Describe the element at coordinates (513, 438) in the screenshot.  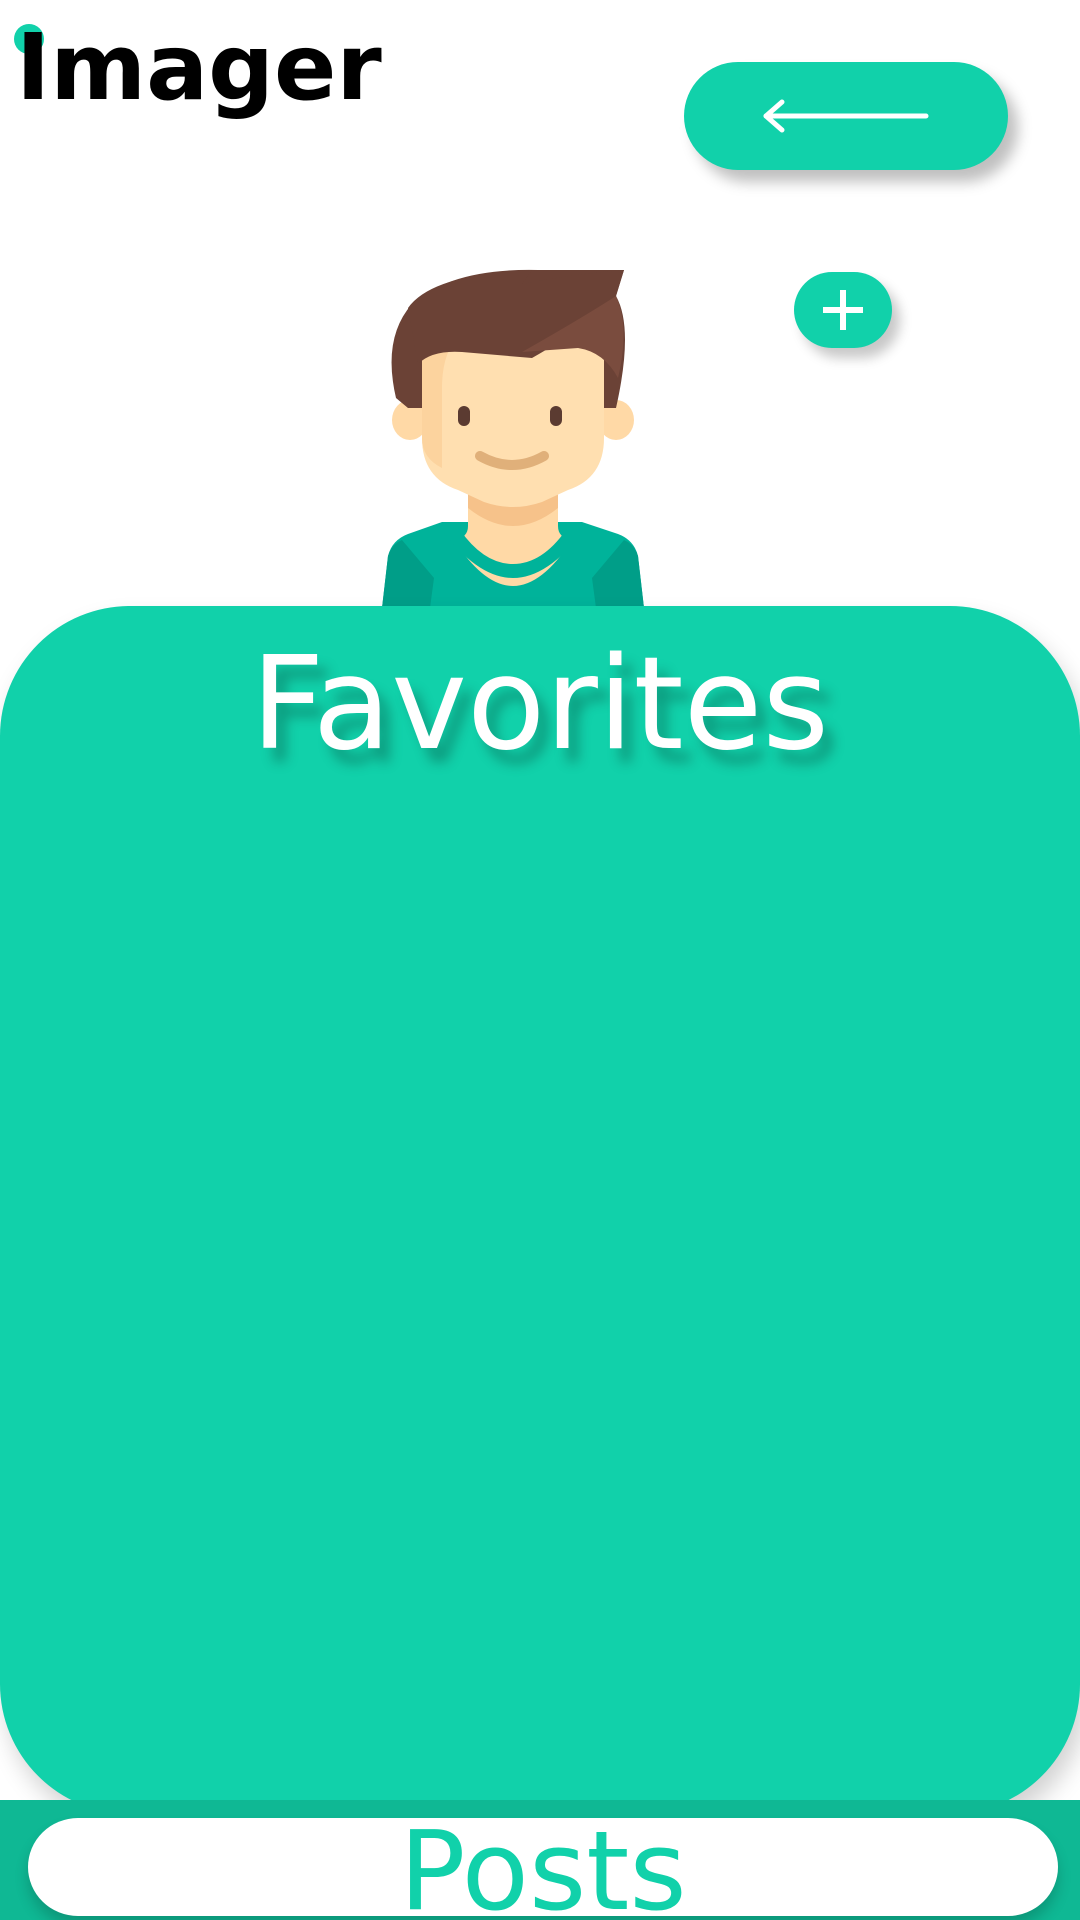
I see `user-avatar-icon` at that location.